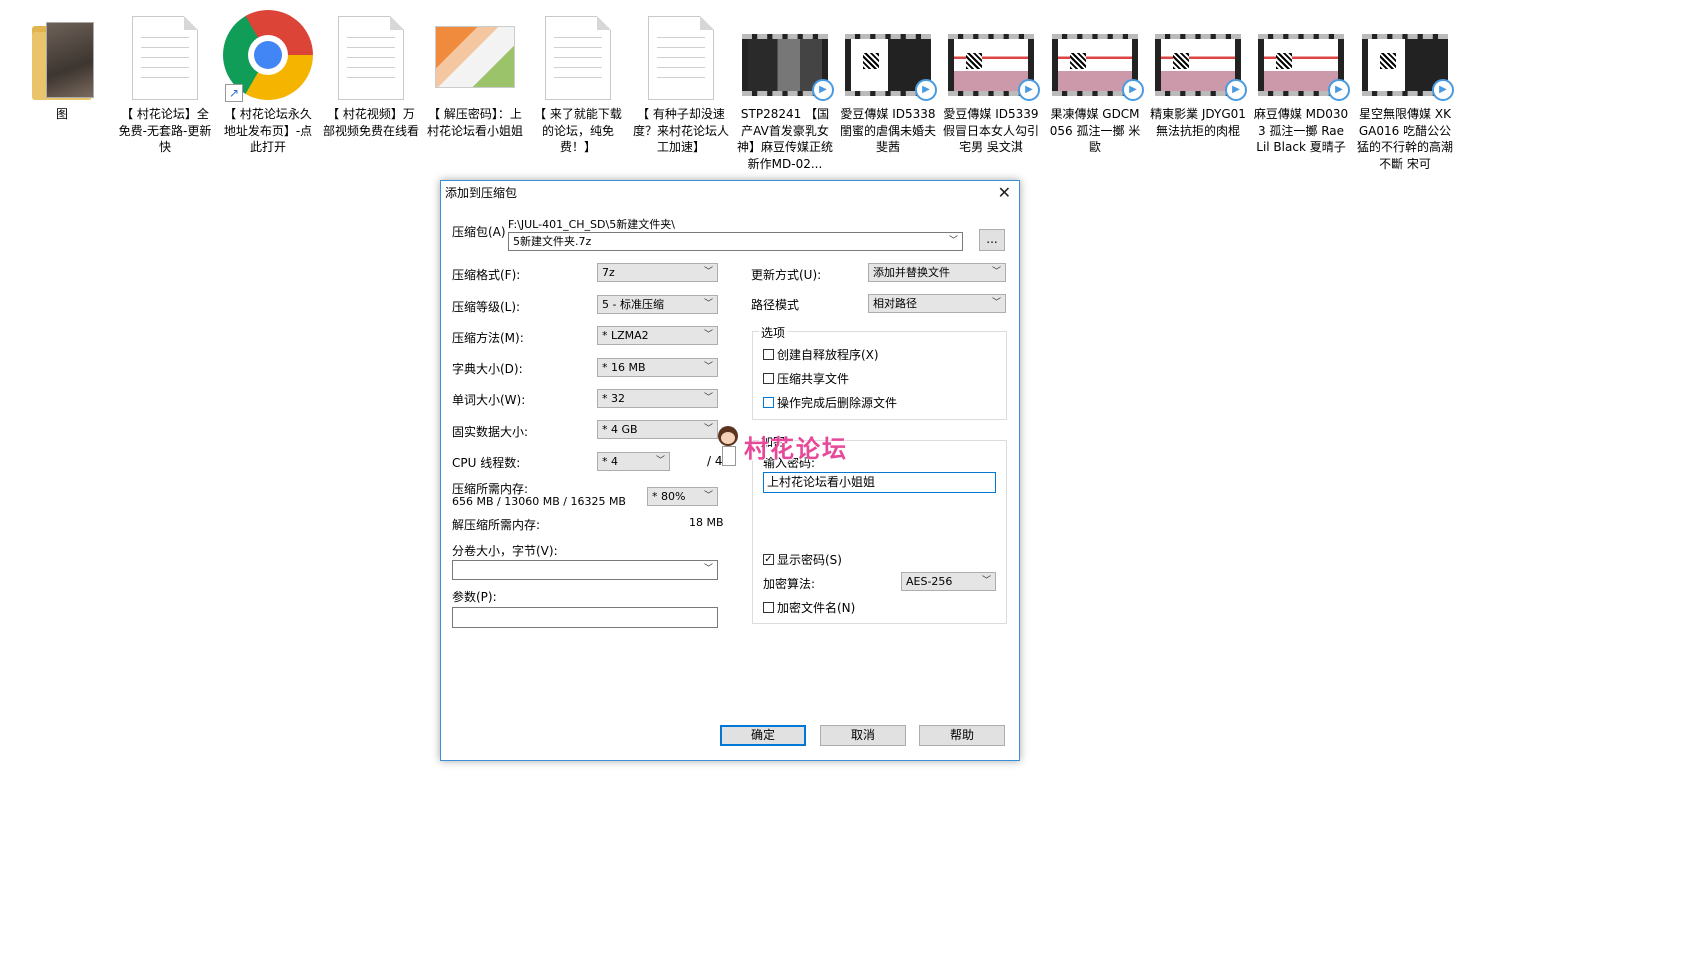 This screenshot has height=971, width=1698. Describe the element at coordinates (888, 81) in the screenshot. I see `desktop-icon-video: ▶ 愛豆傳媒 ID5338 閨蜜的虐偶未婚夫 斐茜` at that location.